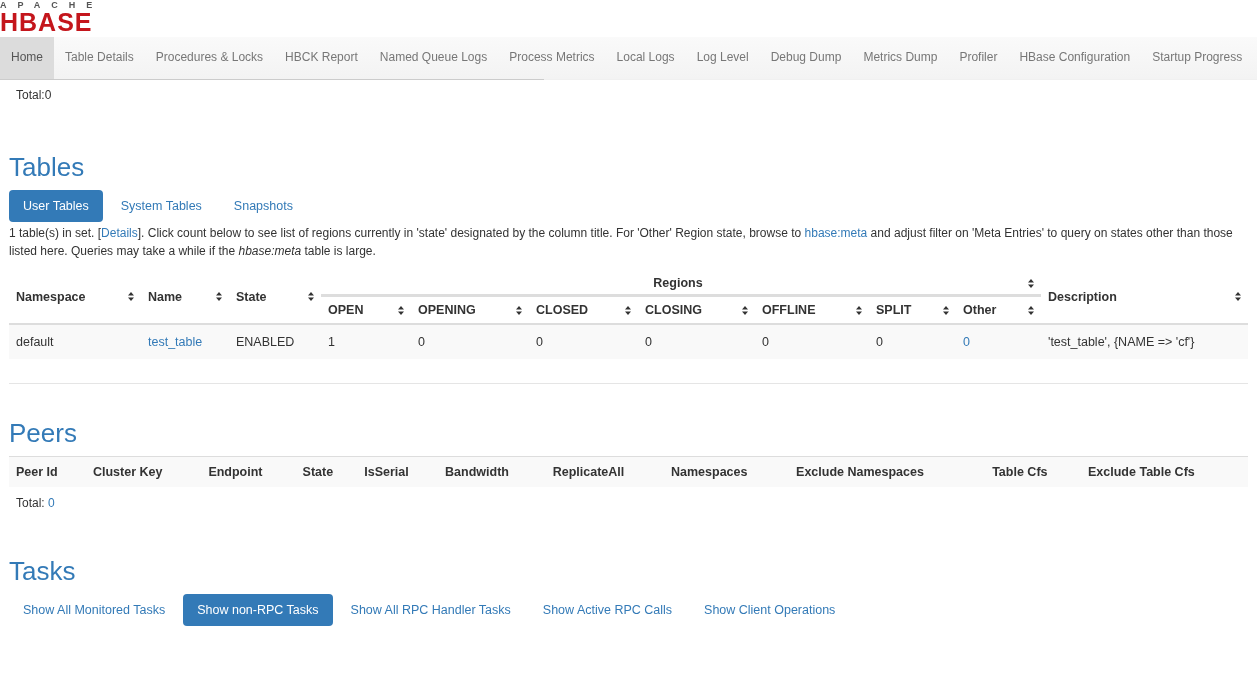  Describe the element at coordinates (258, 610) in the screenshot. I see `tab: Show non-RPC Tasks` at that location.